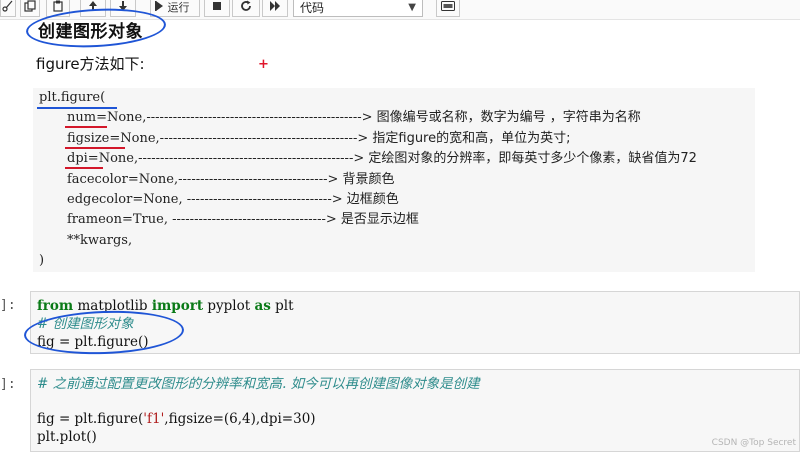 This screenshot has height=452, width=800. Describe the element at coordinates (258, 384) in the screenshot. I see `code-comment: # 之前通过配置更改图形的分辨率和宽高. 如今可以再创建图像对象是创建` at that location.